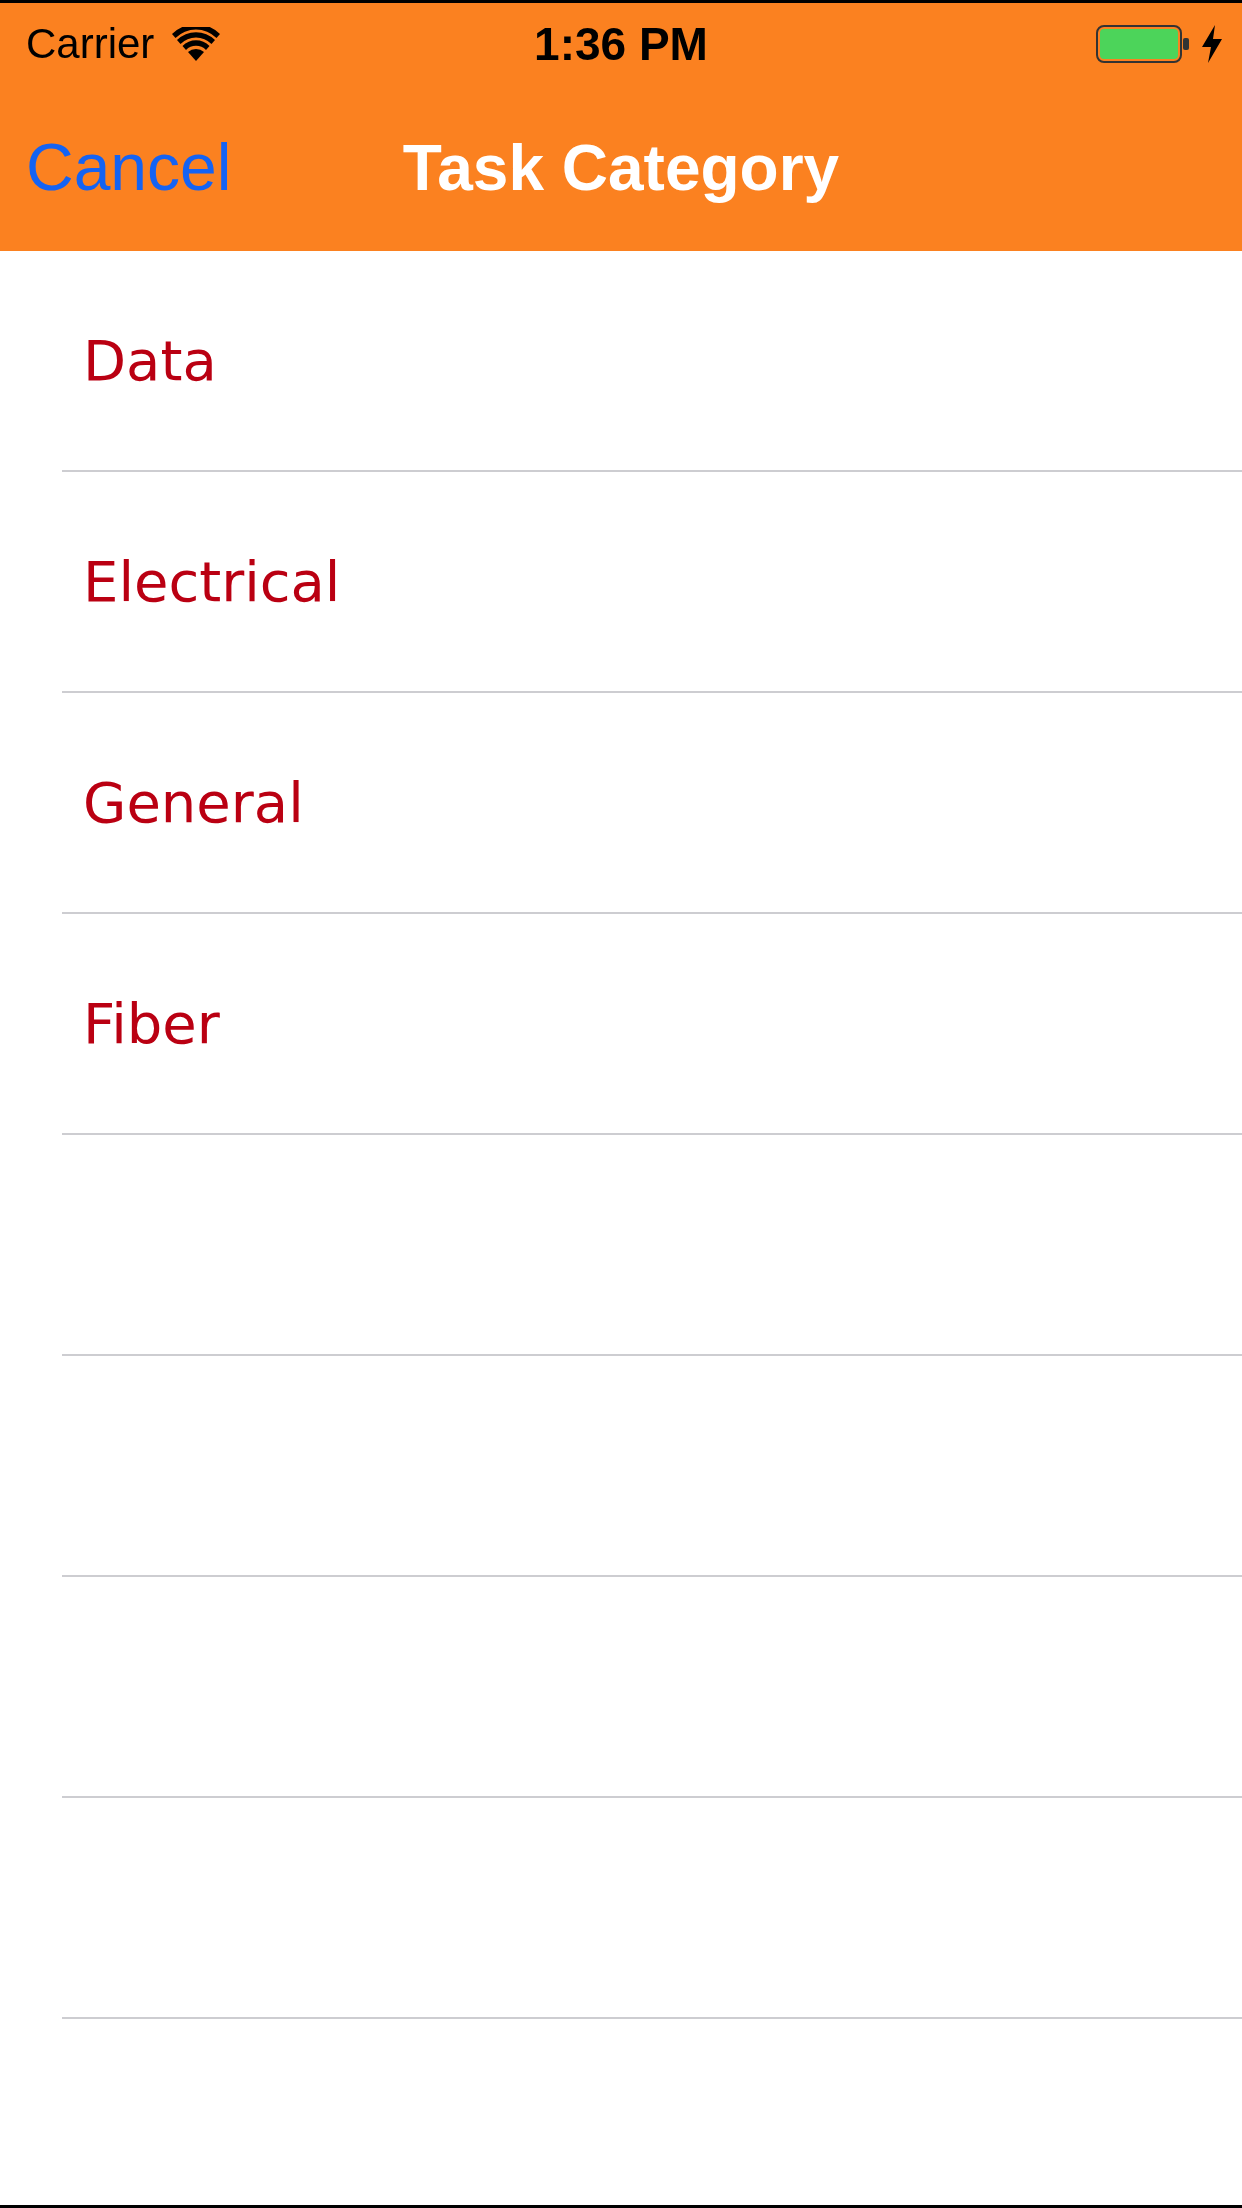 The height and width of the screenshot is (2208, 1242). I want to click on charging-bolt-icon, so click(1212, 43).